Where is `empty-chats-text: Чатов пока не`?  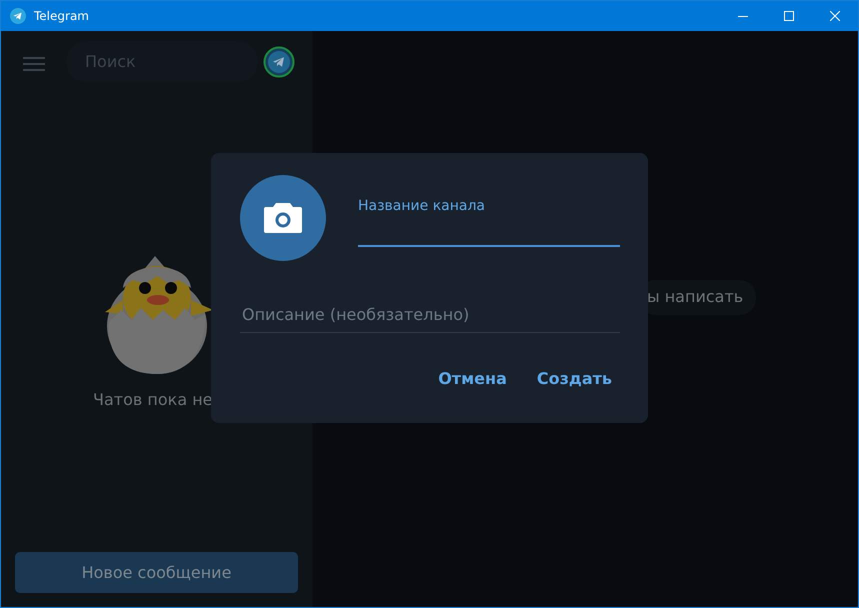 empty-chats-text: Чатов пока не is located at coordinates (153, 400).